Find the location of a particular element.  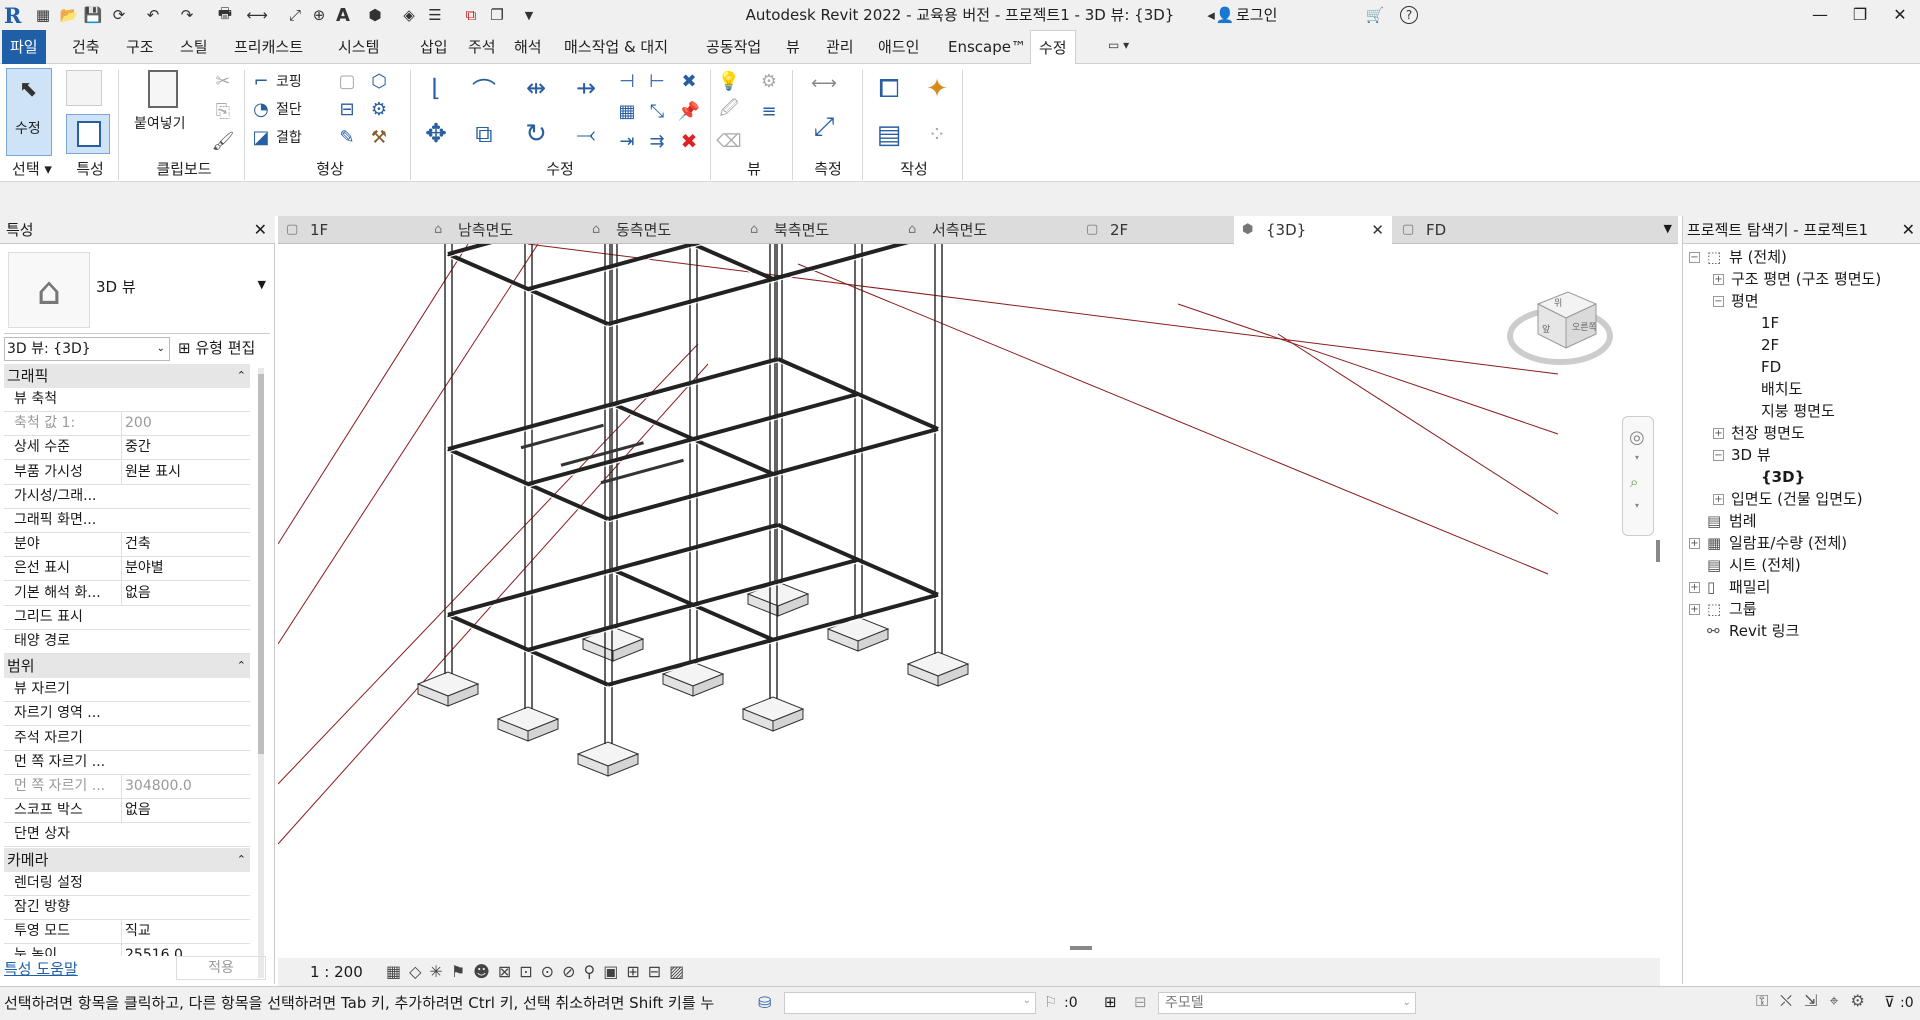

tree-node: + 천장 평면도 is located at coordinates (1816, 433).